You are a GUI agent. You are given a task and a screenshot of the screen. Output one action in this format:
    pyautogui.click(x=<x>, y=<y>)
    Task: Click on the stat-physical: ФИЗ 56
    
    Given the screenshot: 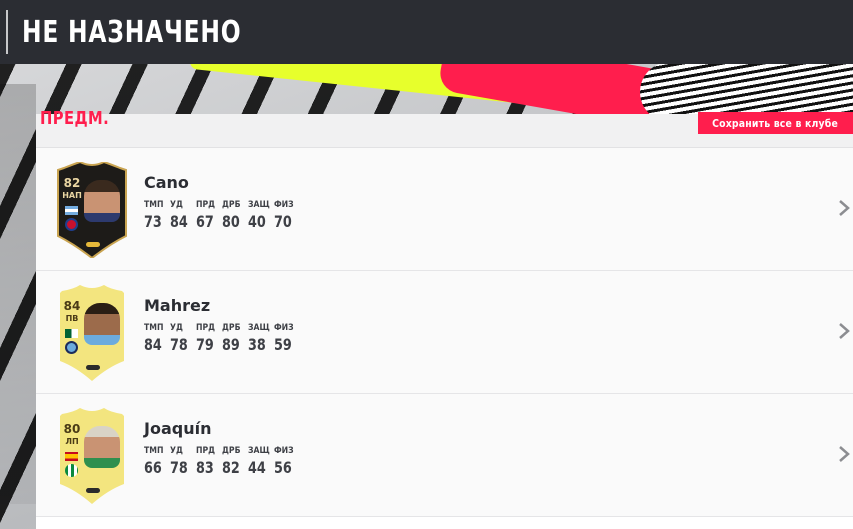 What is the action you would take?
    pyautogui.click(x=287, y=461)
    